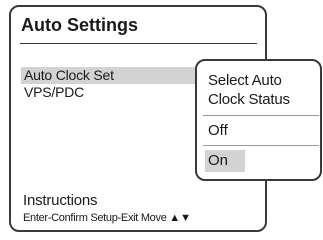 The height and width of the screenshot is (240, 323). I want to click on instructions-text: Enter-Confirm Setup-Exit Move ▲▼, so click(107, 218).